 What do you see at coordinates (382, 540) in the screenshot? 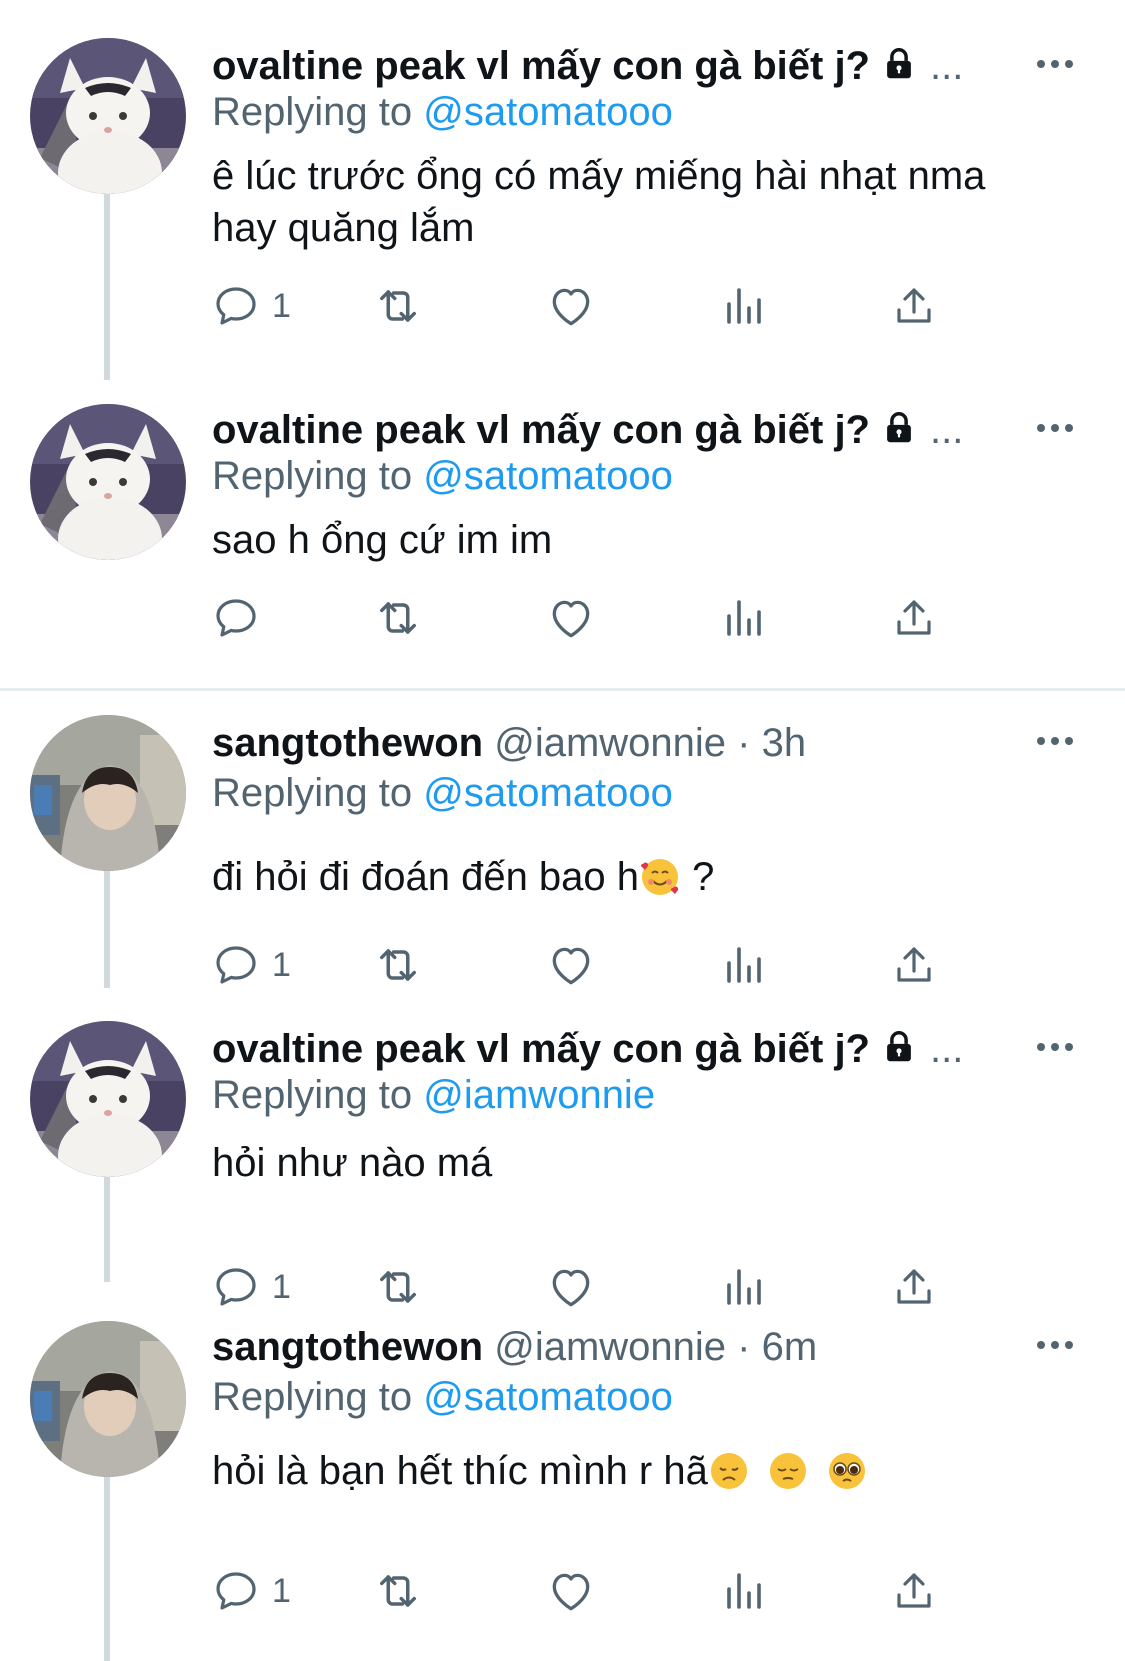
I see `tweet-text-line: sao h ổng cứ im im` at bounding box center [382, 540].